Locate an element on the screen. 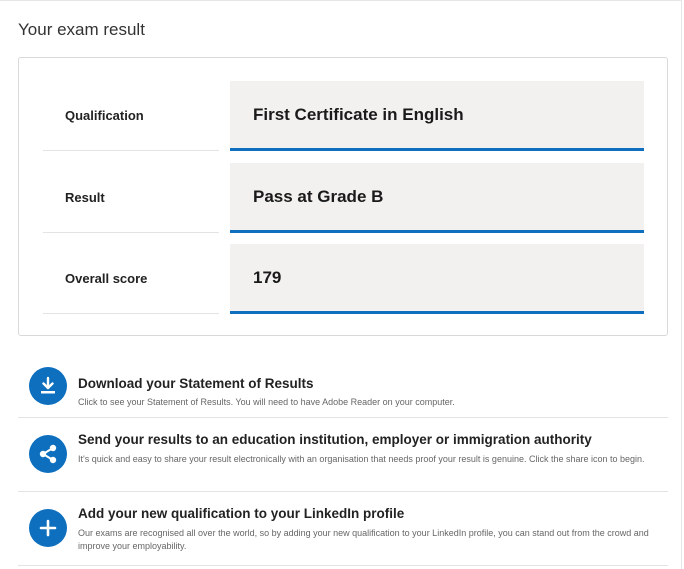 This screenshot has height=569, width=684. result-value: Pass at Grade B is located at coordinates (437, 198).